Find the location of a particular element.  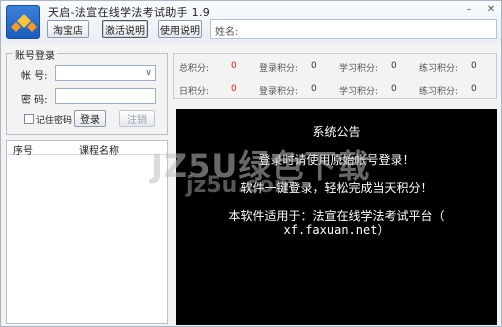

name-label: 姓名: is located at coordinates (227, 32).